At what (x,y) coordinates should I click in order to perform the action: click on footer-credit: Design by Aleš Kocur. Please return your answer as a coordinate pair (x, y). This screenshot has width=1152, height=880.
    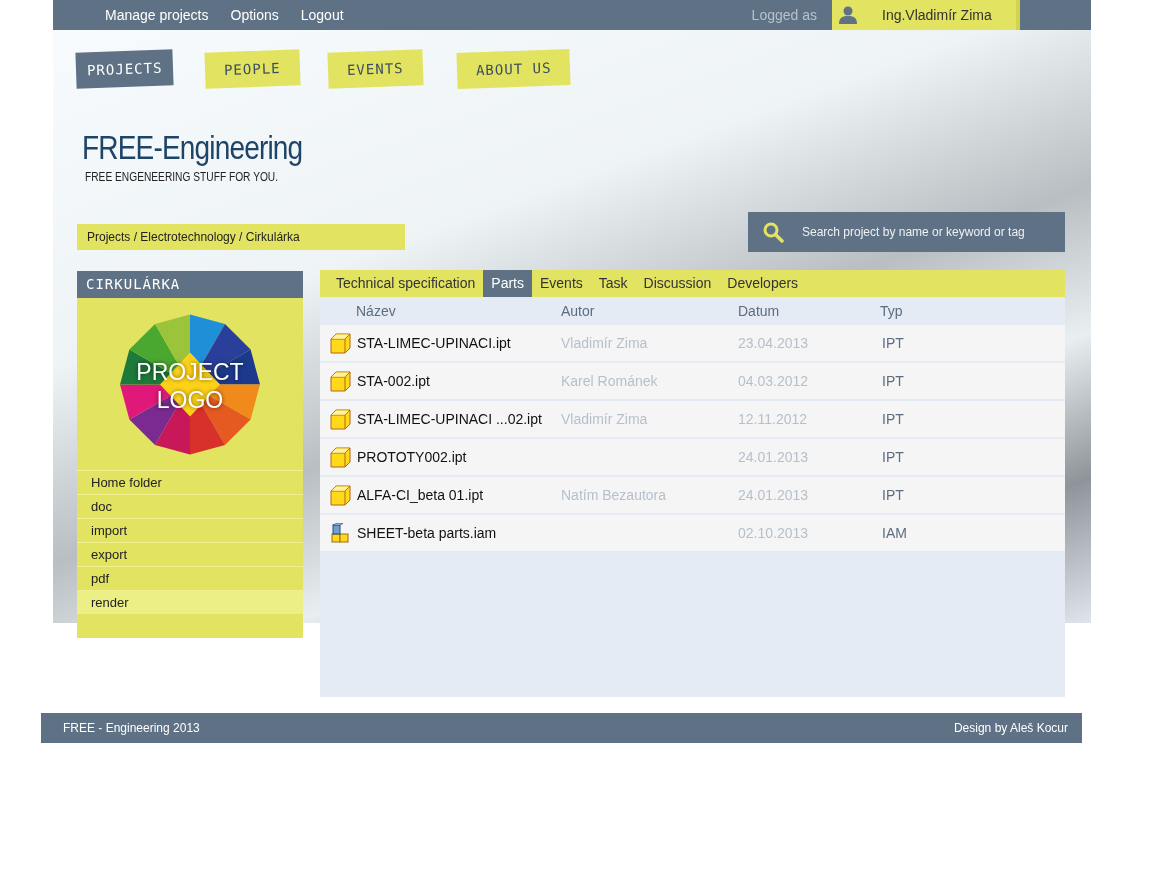
    Looking at the image, I should click on (1010, 728).